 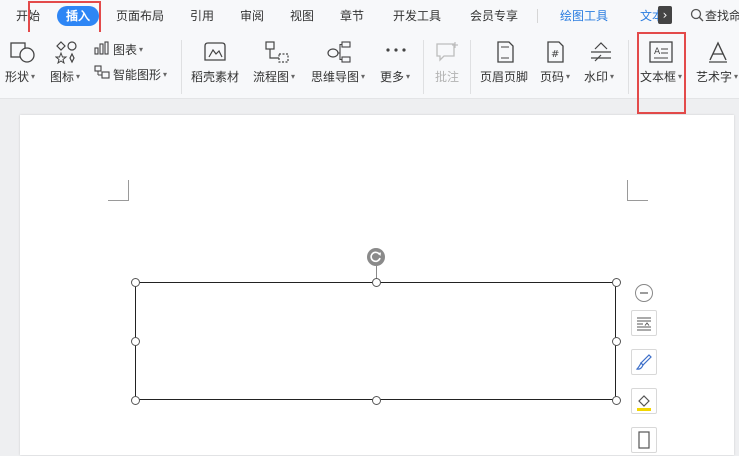 What do you see at coordinates (102, 48) in the screenshot?
I see `chart-icon` at bounding box center [102, 48].